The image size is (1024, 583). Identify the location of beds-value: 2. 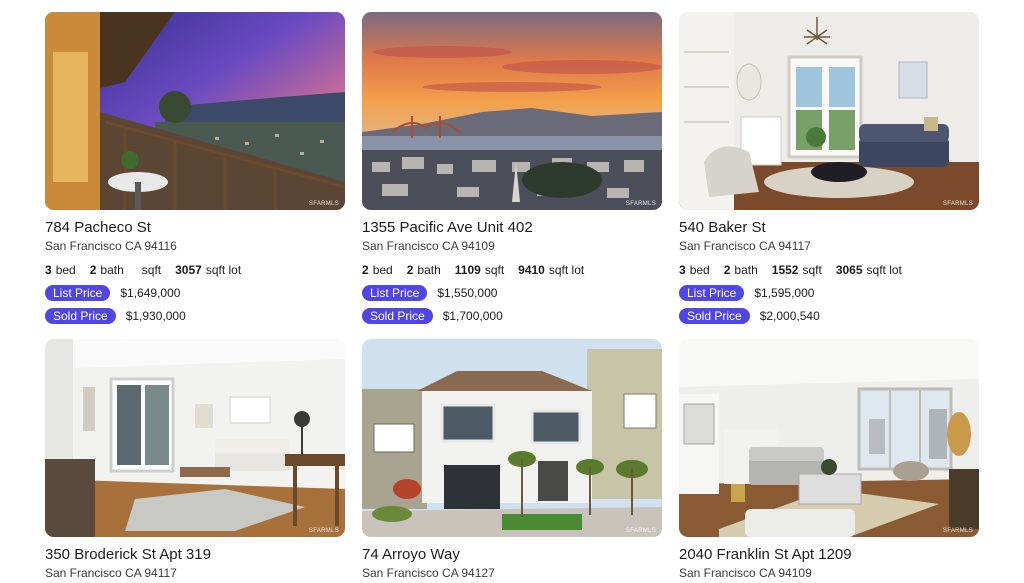
(365, 270).